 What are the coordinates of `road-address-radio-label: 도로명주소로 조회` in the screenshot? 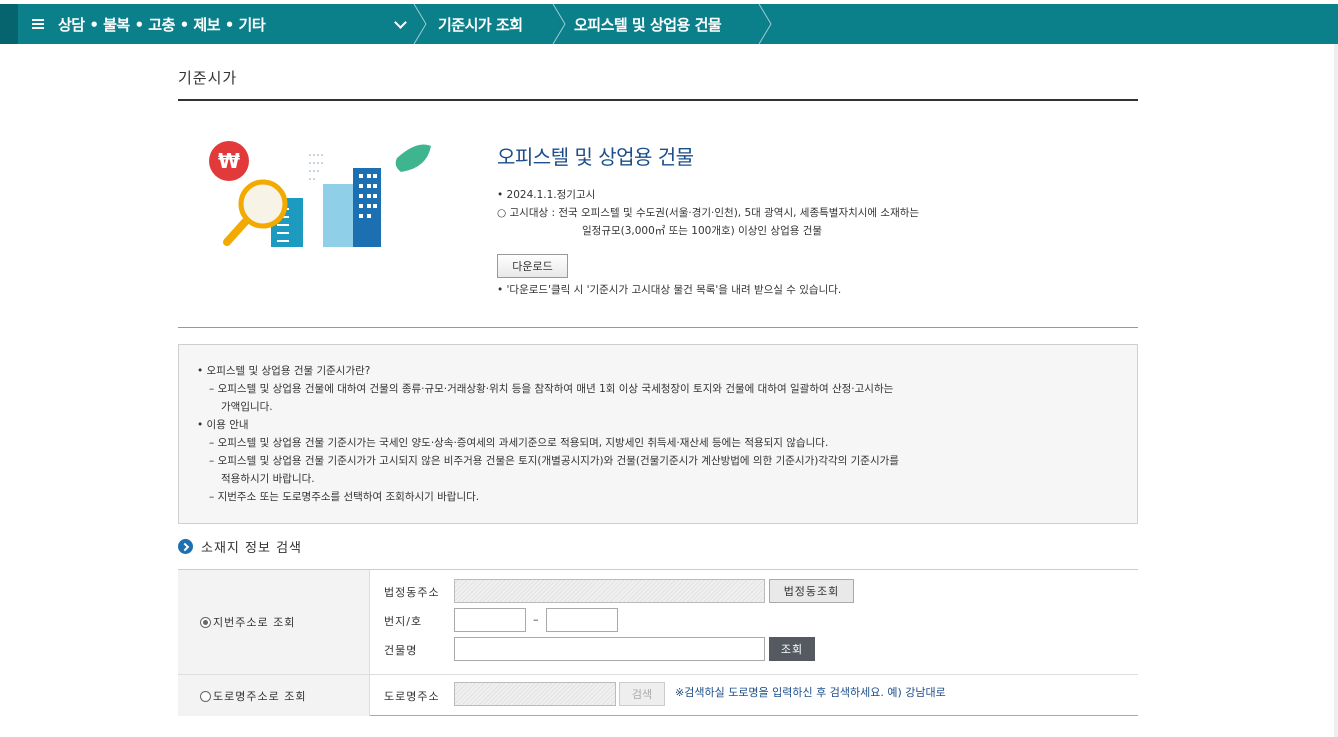 It's located at (260, 696).